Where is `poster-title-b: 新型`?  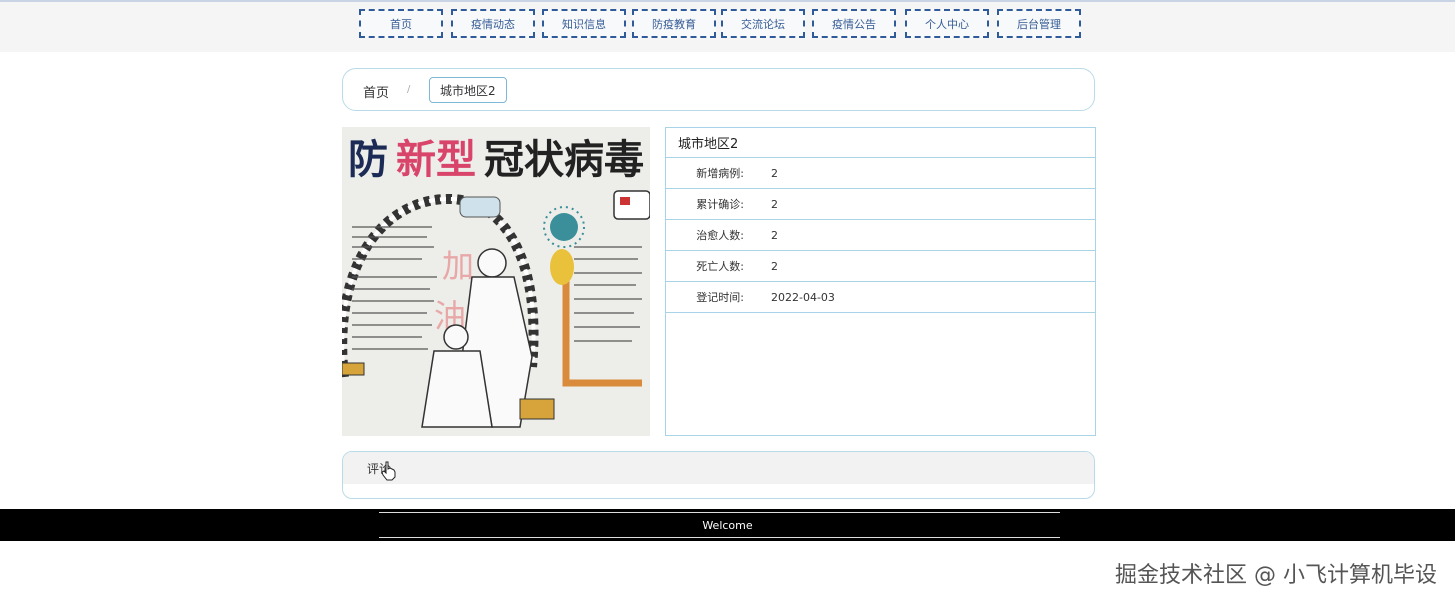
poster-title-b: 新型 is located at coordinates (436, 160).